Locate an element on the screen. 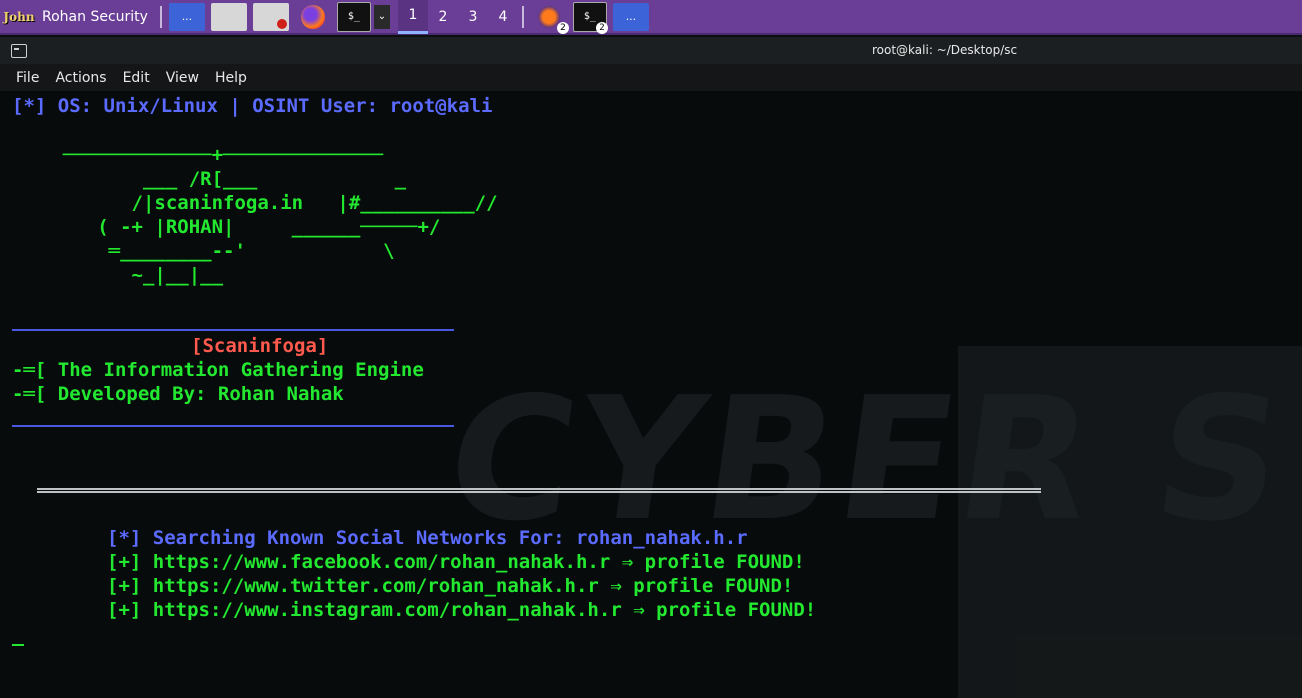 The height and width of the screenshot is (698, 1302). firefox-icon is located at coordinates (313, 17).